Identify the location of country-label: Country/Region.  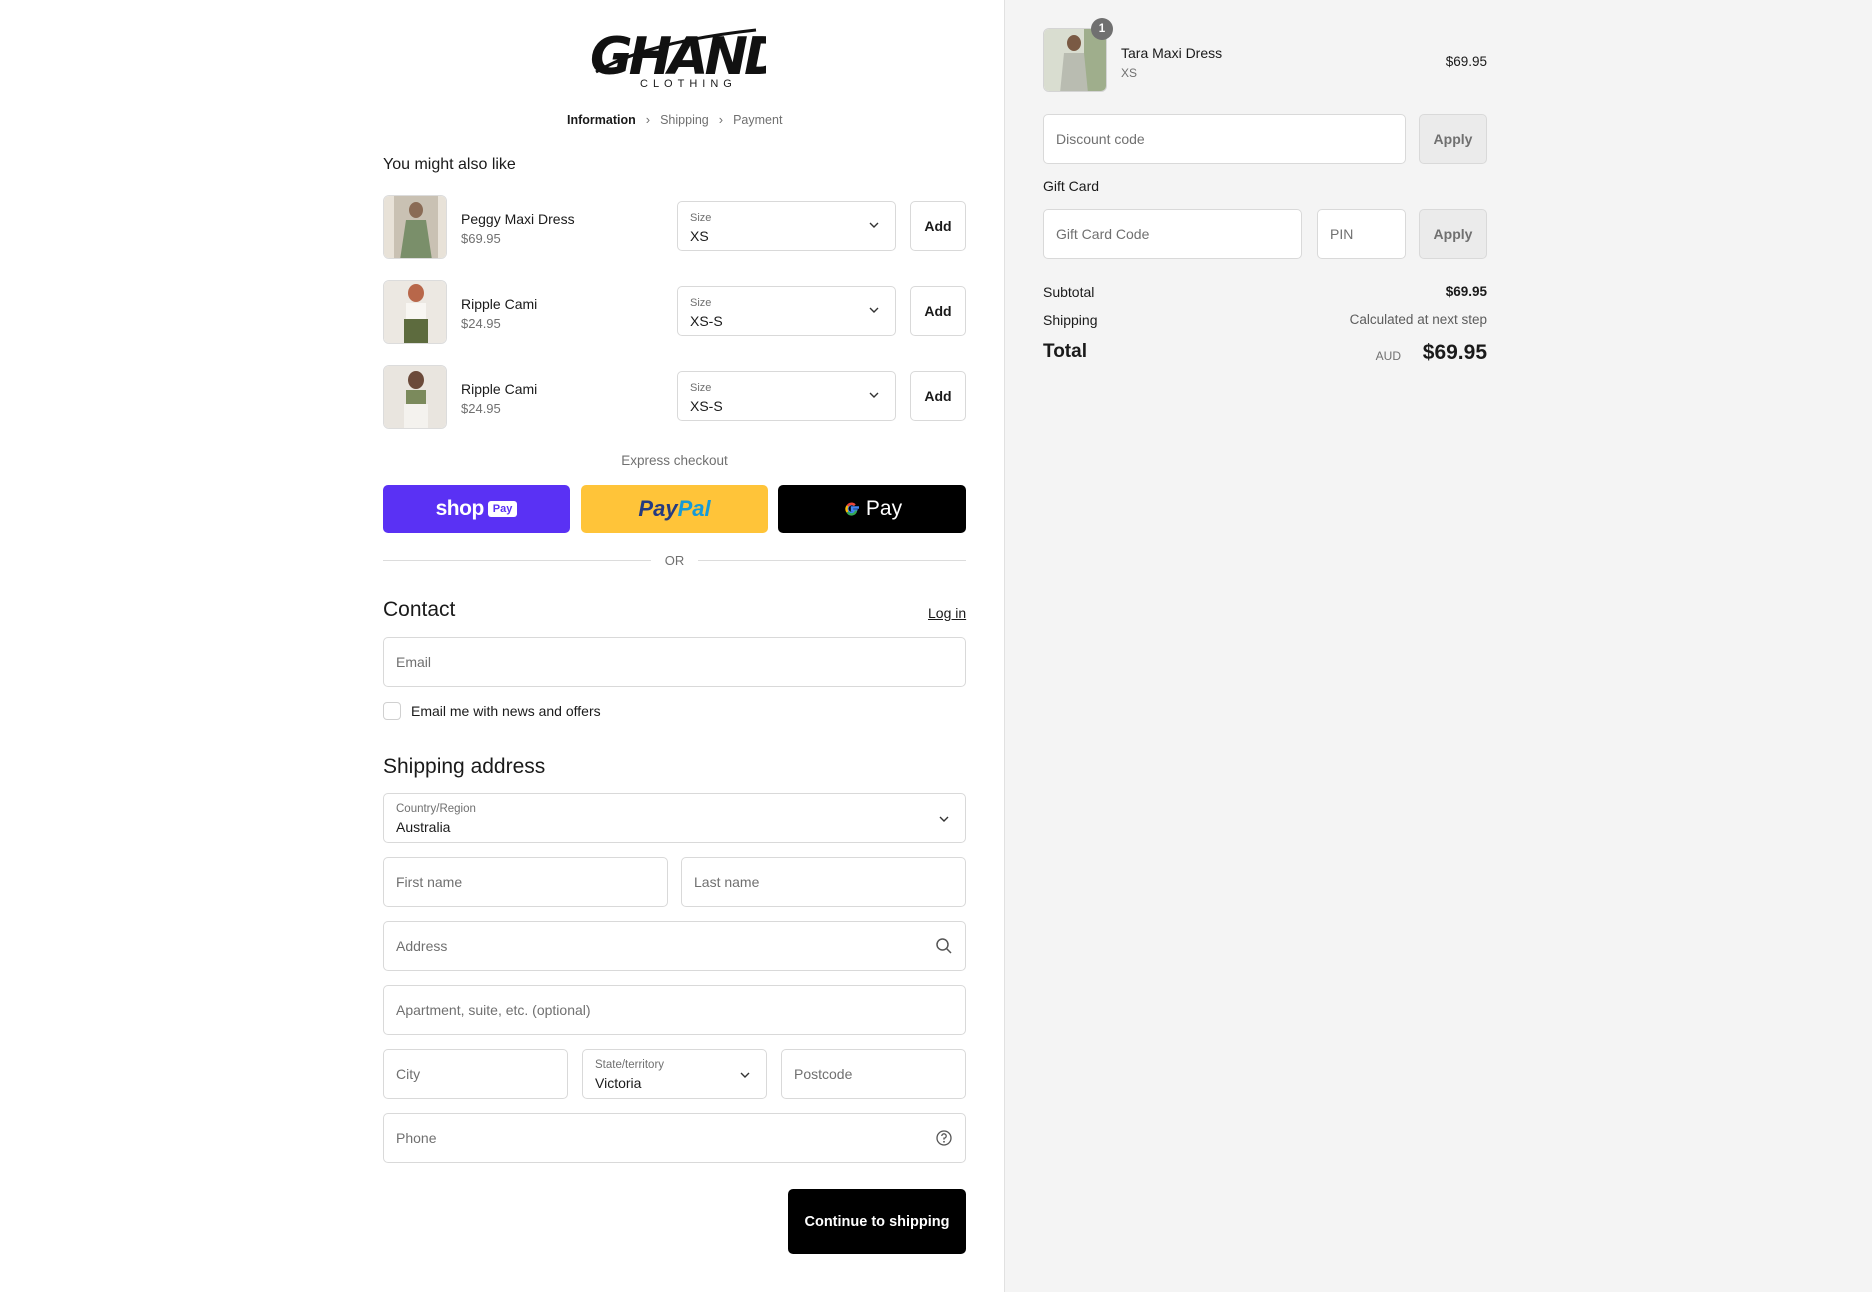
(436, 809).